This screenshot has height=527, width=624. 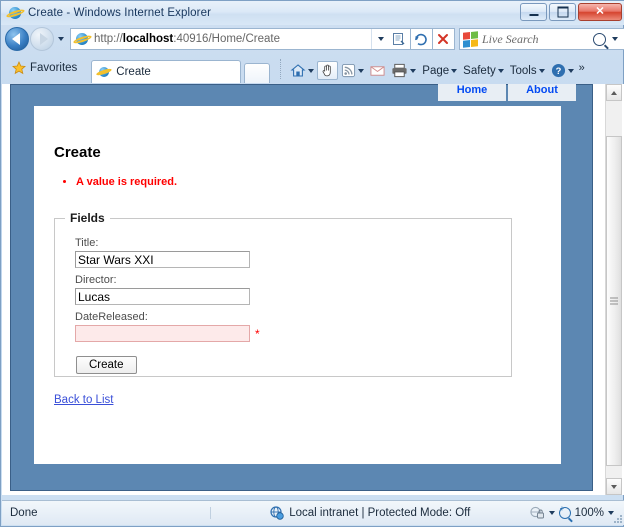 What do you see at coordinates (312, 13) in the screenshot?
I see `title-bar: Create - Windows Internet Explorer ✕` at bounding box center [312, 13].